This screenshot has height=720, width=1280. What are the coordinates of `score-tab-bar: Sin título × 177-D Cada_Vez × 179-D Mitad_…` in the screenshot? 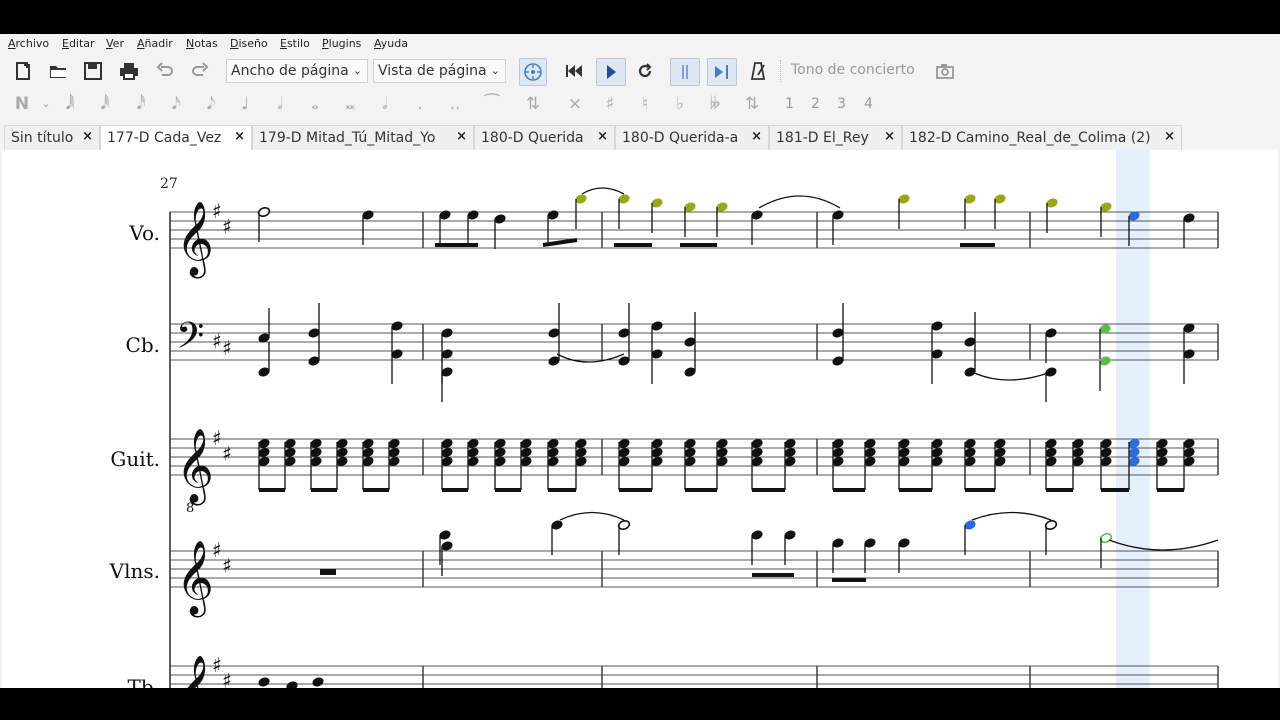 It's located at (640, 137).